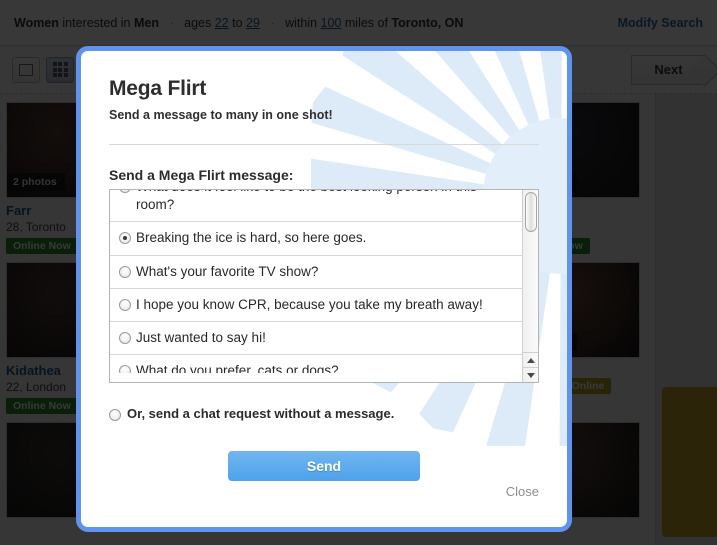 The image size is (717, 545). I want to click on close-link: Close, so click(522, 491).